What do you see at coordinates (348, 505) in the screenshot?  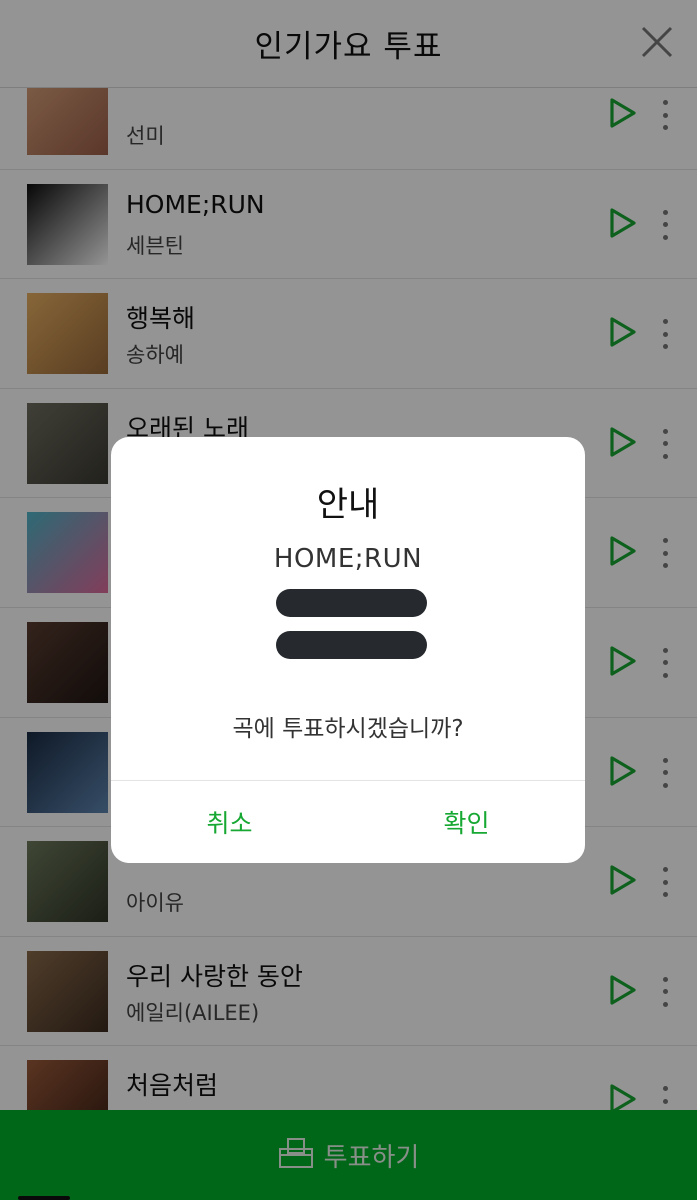 I see `dialog-title: 안내` at bounding box center [348, 505].